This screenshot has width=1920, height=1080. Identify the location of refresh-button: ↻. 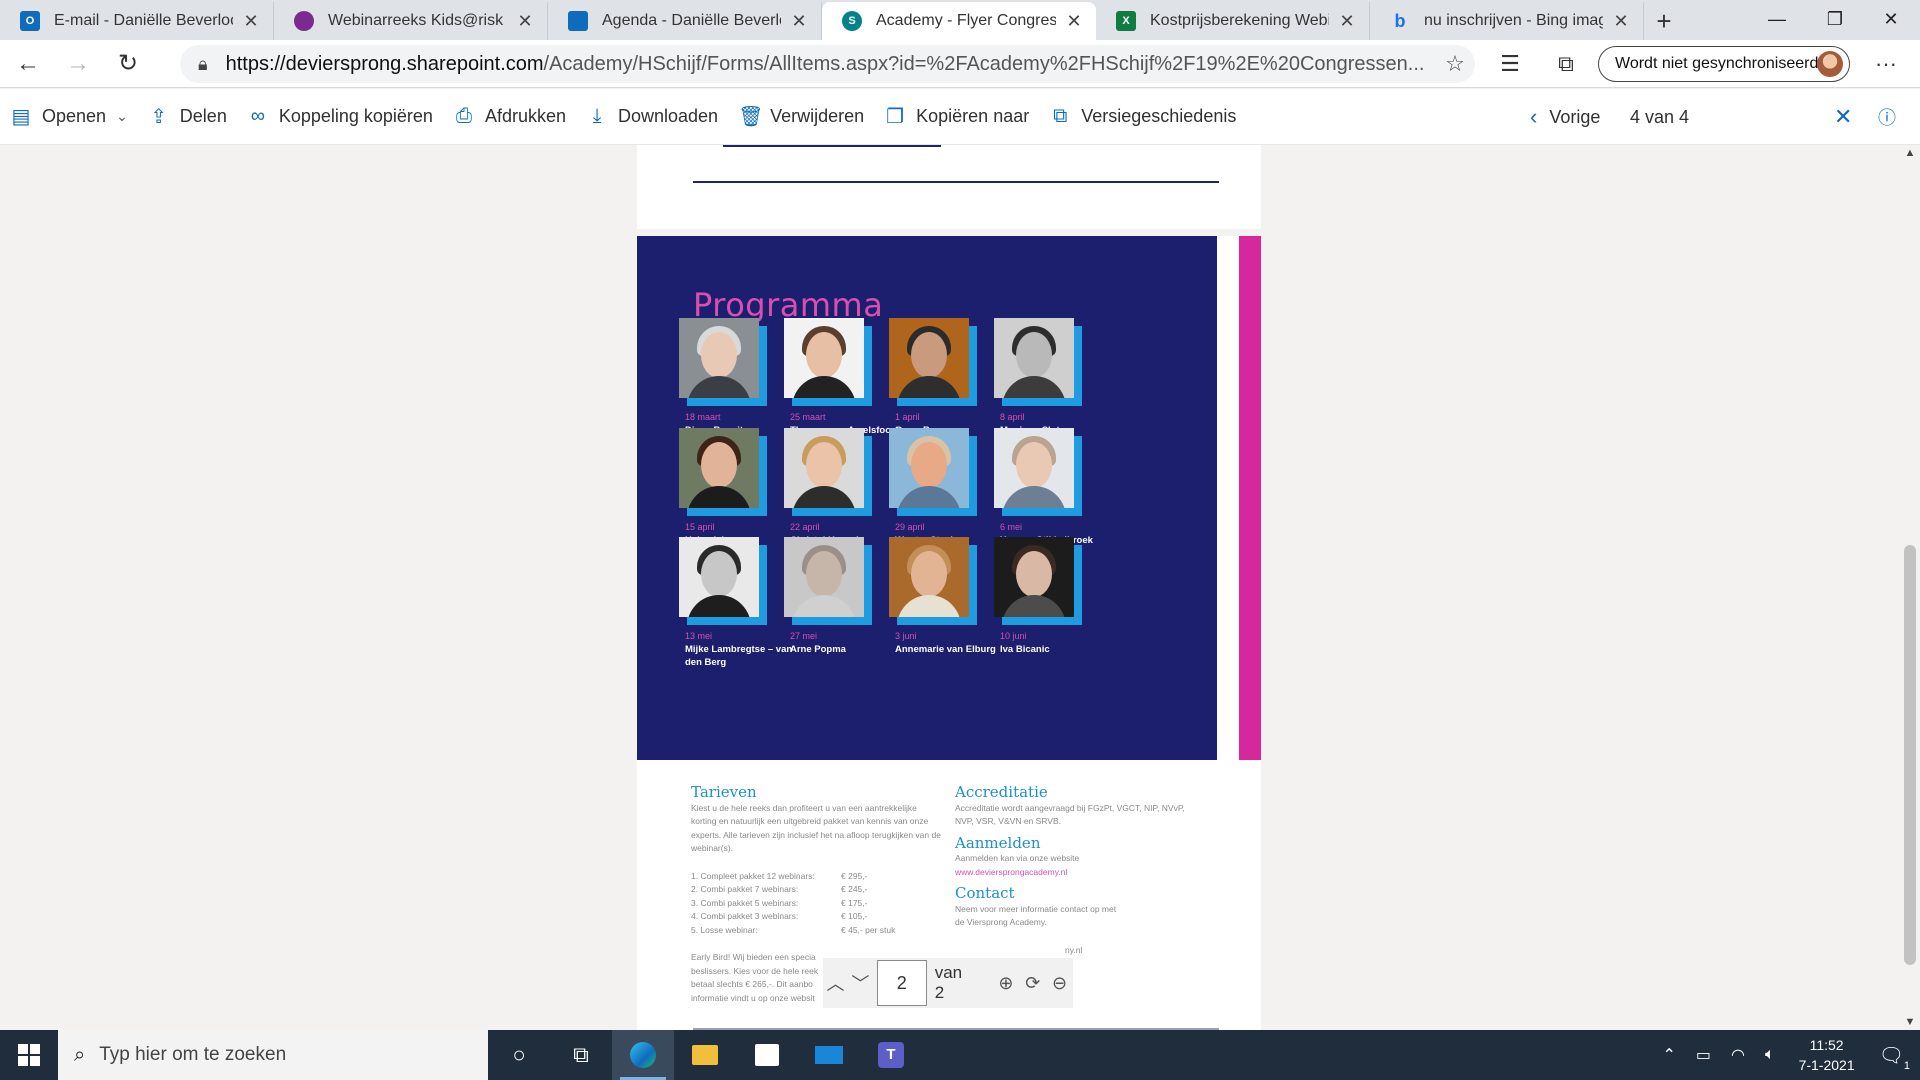
(128, 64).